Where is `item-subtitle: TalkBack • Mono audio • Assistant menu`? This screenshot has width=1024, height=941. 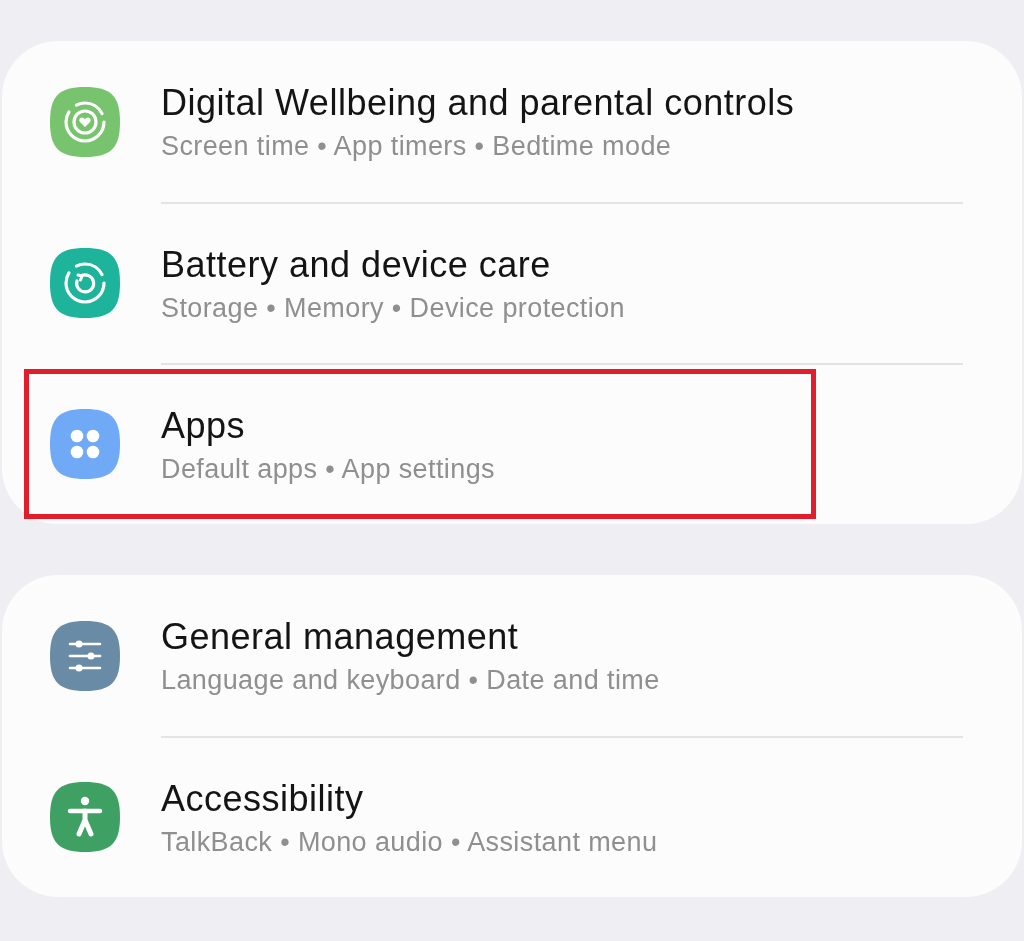
item-subtitle: TalkBack • Mono audio • Assistant menu is located at coordinates (410, 841).